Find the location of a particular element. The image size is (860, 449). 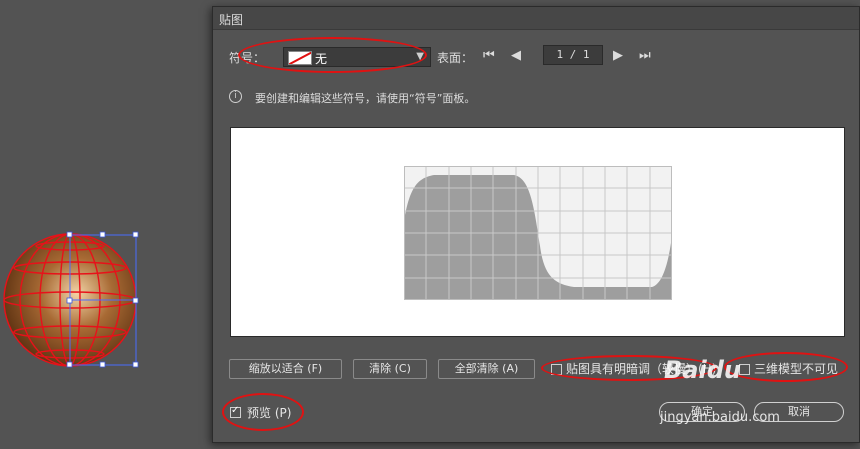

symbol-dropdown: 无 ▼ is located at coordinates (357, 57).